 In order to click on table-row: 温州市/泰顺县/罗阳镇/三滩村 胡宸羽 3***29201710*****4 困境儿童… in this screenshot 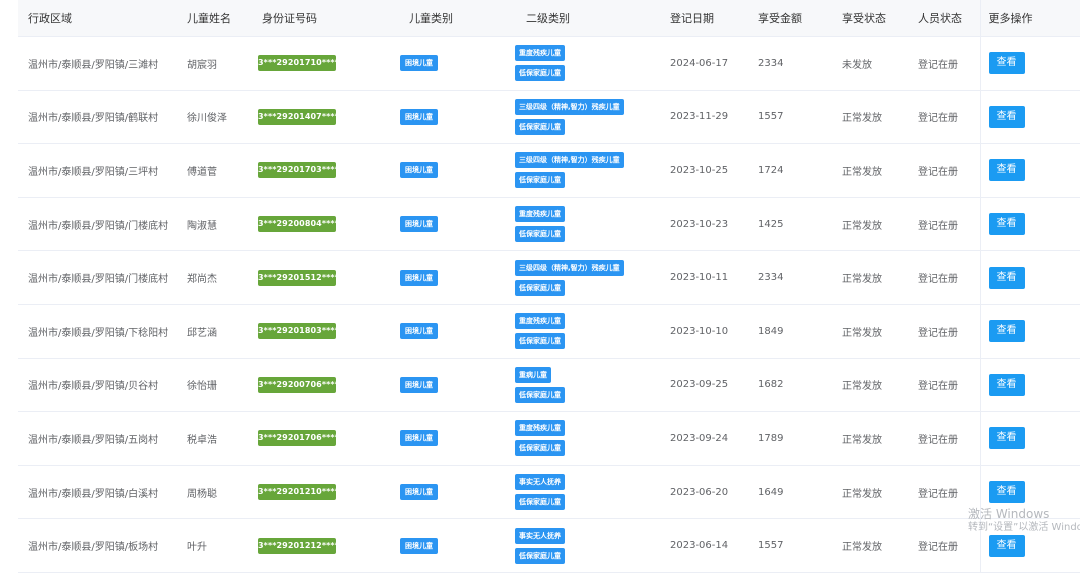, I will do `click(549, 63)`.